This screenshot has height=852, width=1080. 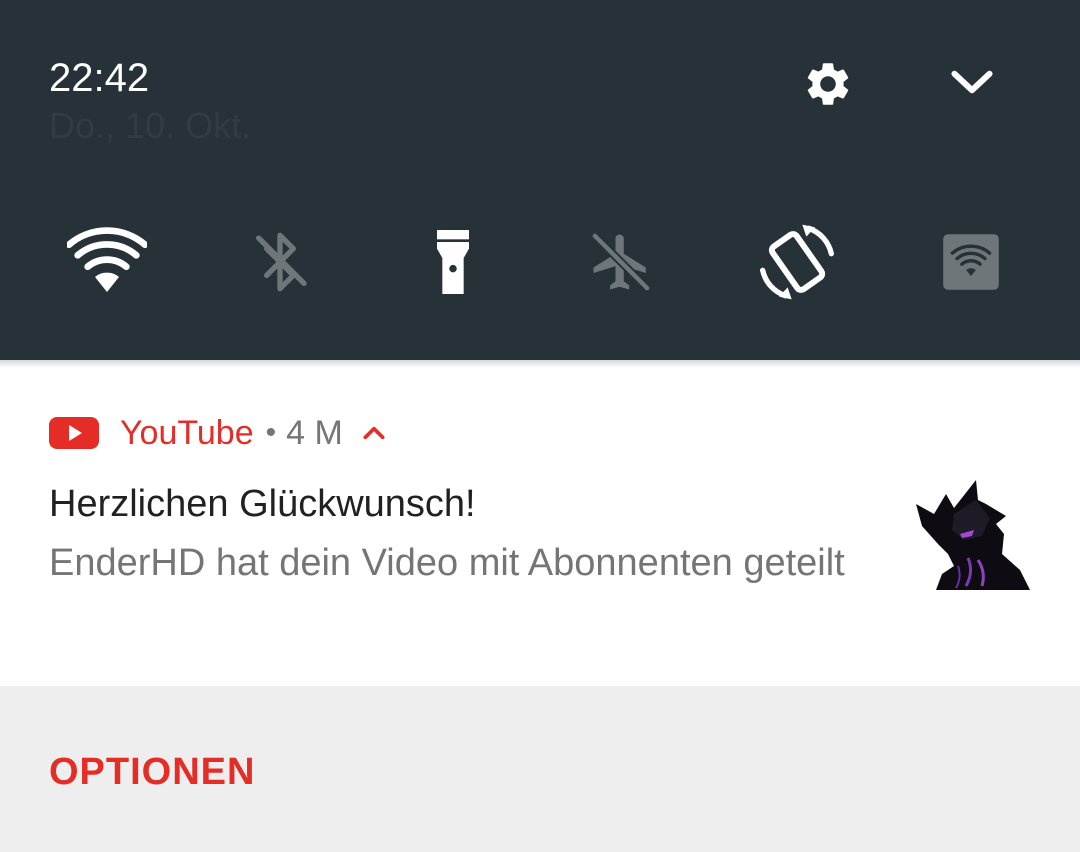 I want to click on notification-header: YouTube • 4 M, so click(x=218, y=433).